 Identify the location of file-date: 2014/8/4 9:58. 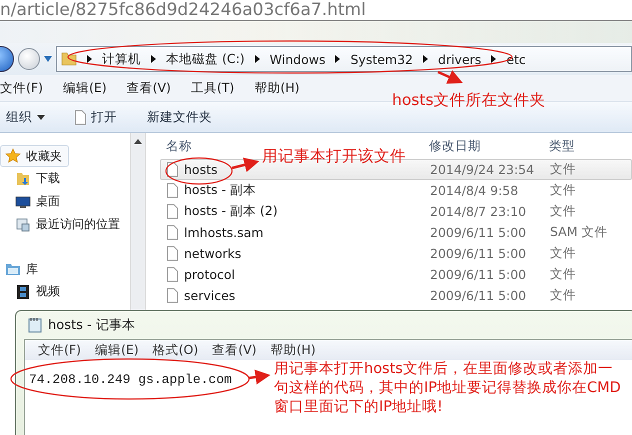
(474, 190).